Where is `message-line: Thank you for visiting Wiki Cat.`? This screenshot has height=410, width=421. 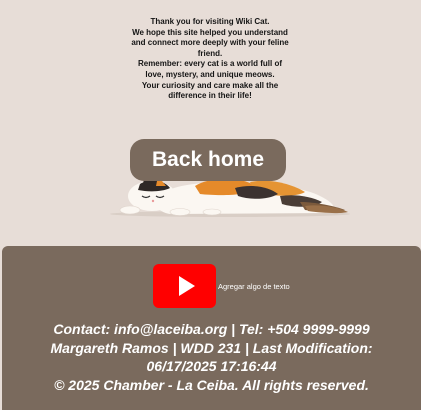 message-line: Thank you for visiting Wiki Cat. is located at coordinates (210, 21).